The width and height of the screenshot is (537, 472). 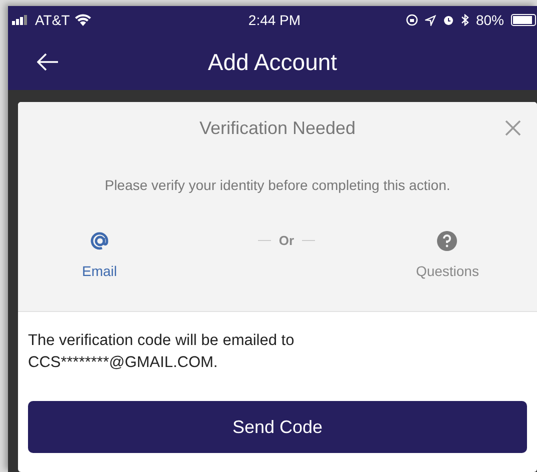 What do you see at coordinates (277, 427) in the screenshot?
I see `send-code-button: Send Code` at bounding box center [277, 427].